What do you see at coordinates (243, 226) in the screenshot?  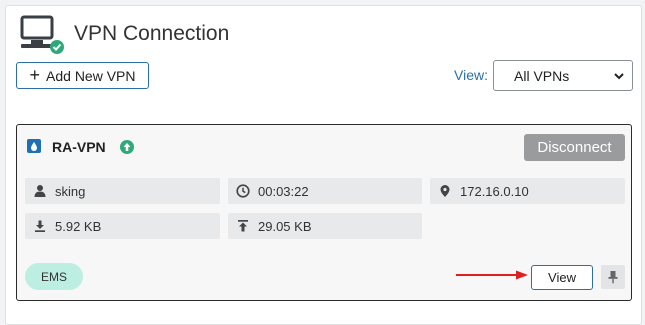 I see `upload-icon` at bounding box center [243, 226].